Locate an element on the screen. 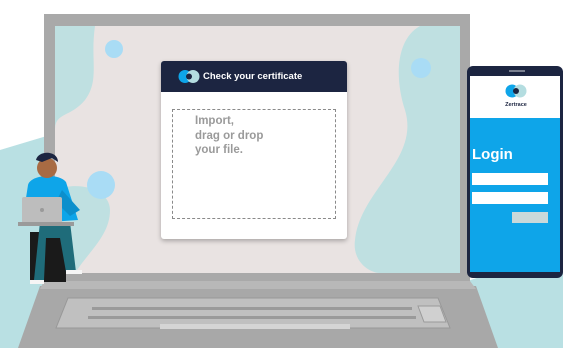  login-submit-button is located at coordinates (530, 217).